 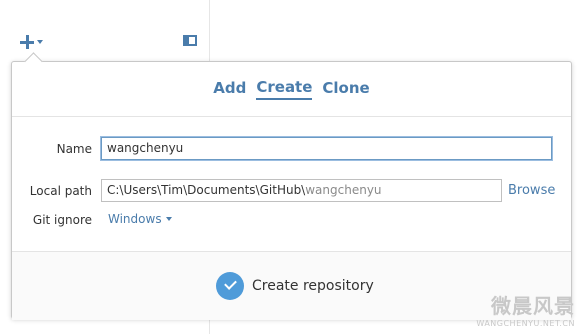 I want to click on add-repository-button, so click(x=31, y=42).